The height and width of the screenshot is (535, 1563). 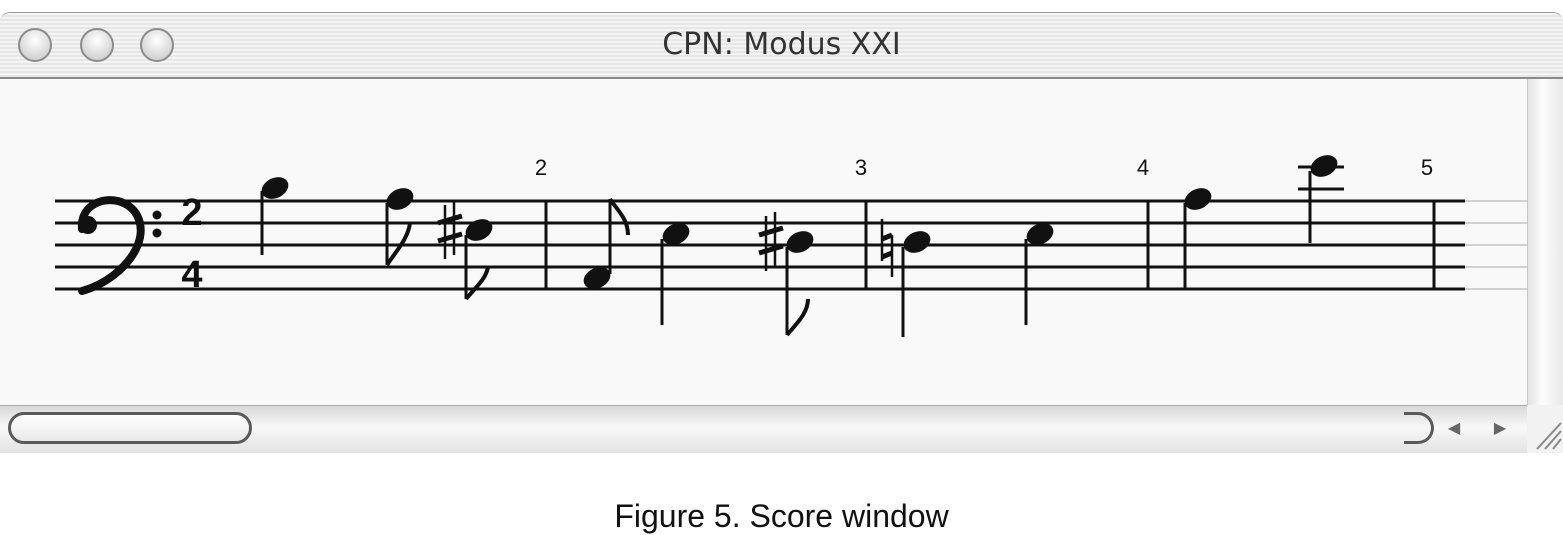 What do you see at coordinates (763, 429) in the screenshot?
I see `horizontal-scrollbar: ◀ ▶` at bounding box center [763, 429].